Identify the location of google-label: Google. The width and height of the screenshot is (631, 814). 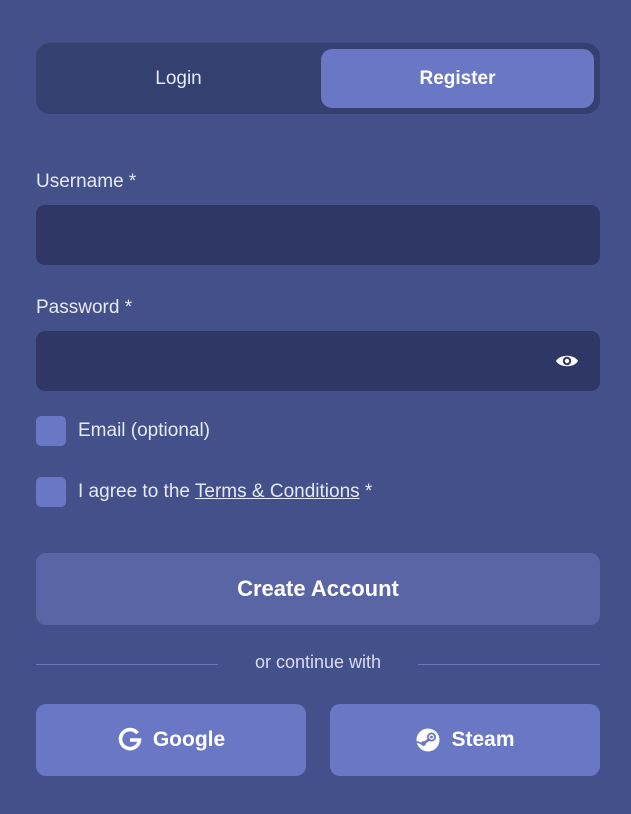
(189, 739).